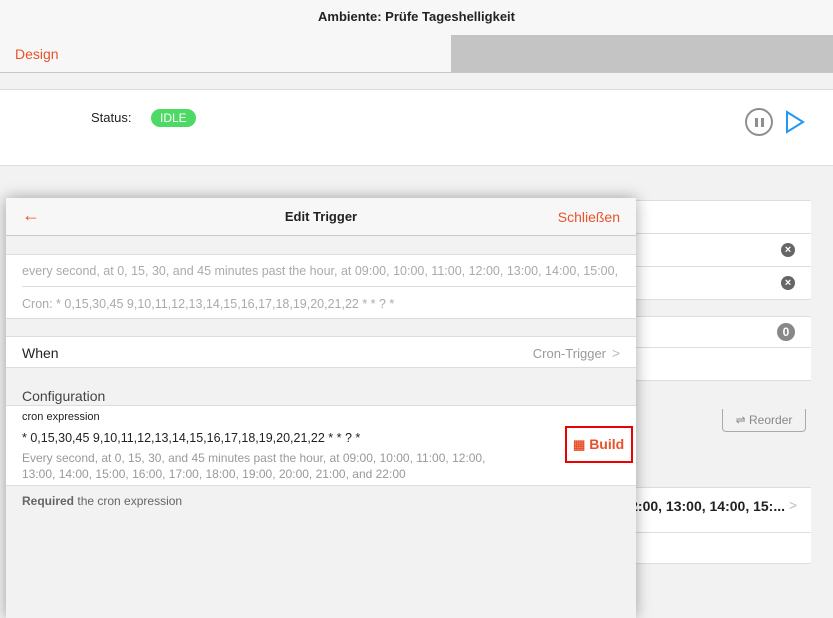 This screenshot has height=618, width=833. What do you see at coordinates (173, 118) in the screenshot?
I see `status-badge: IDLE` at bounding box center [173, 118].